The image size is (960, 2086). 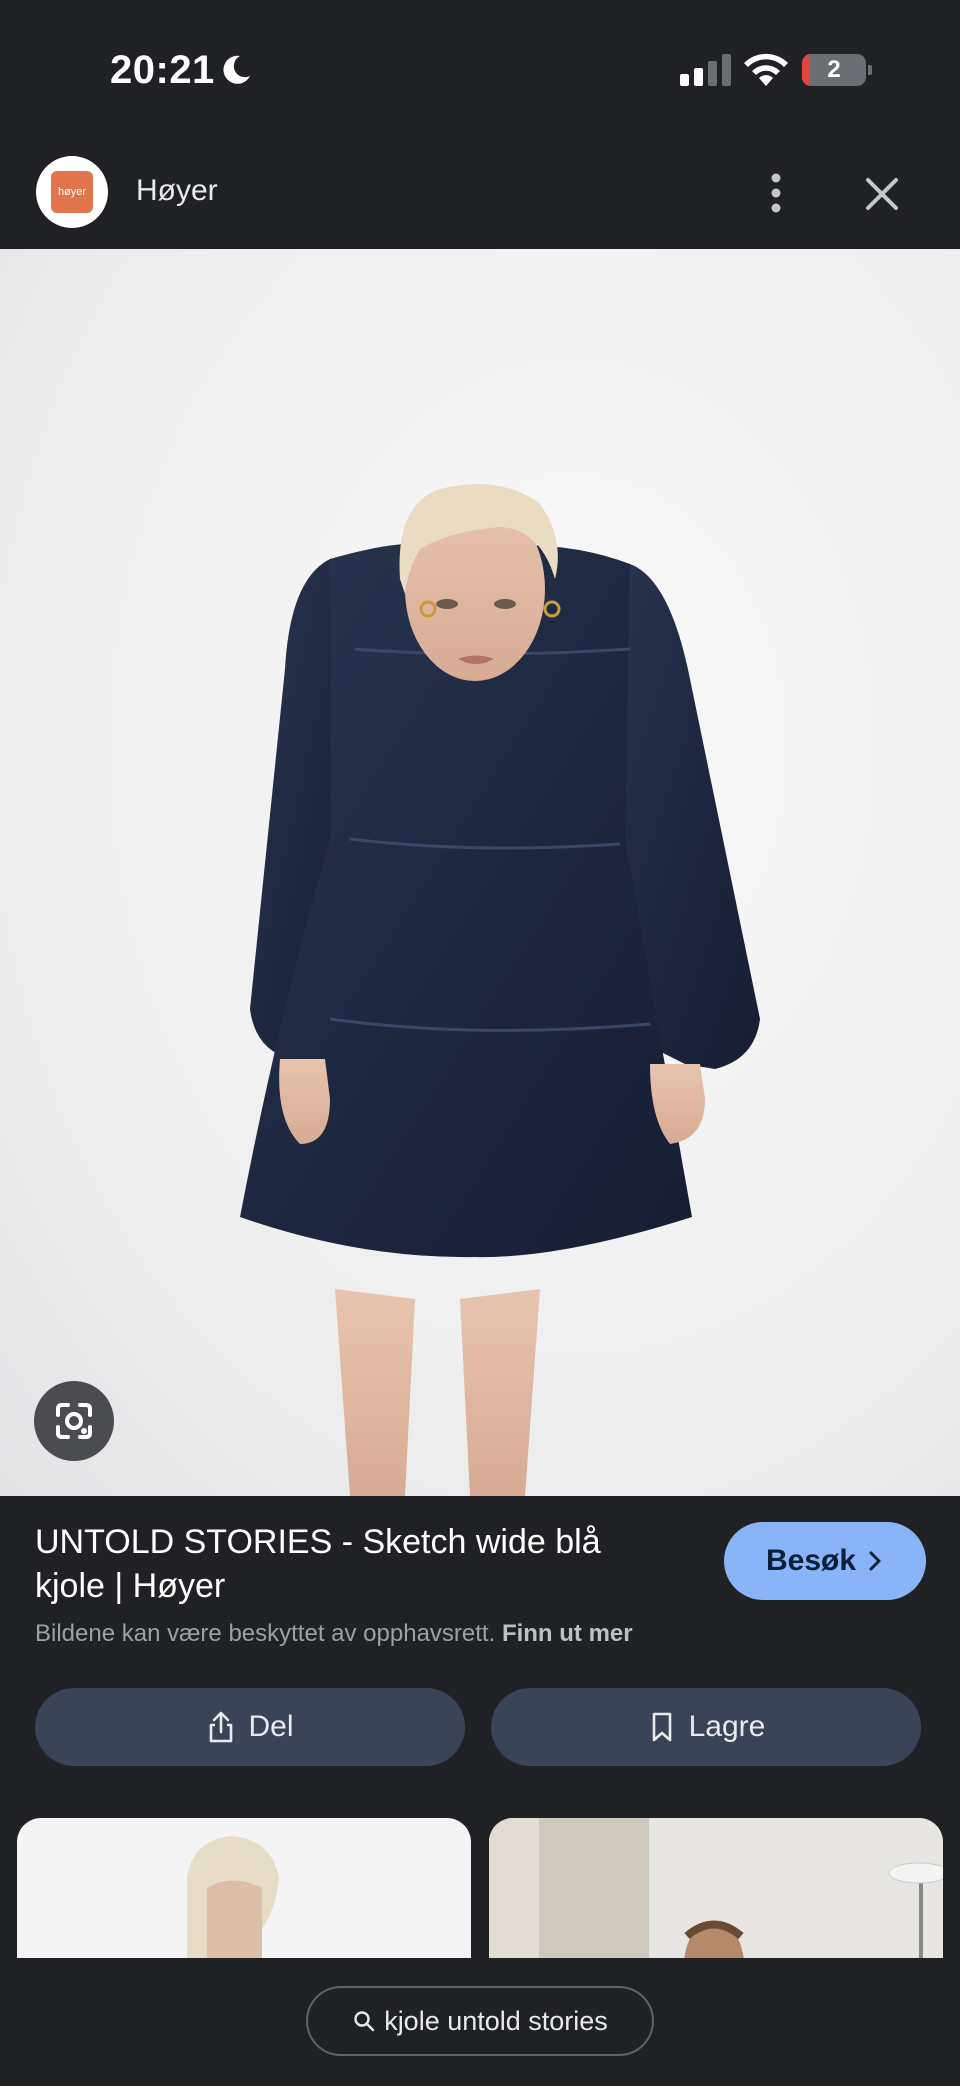 I want to click on battery-indicator: 2, so click(x=837, y=70).